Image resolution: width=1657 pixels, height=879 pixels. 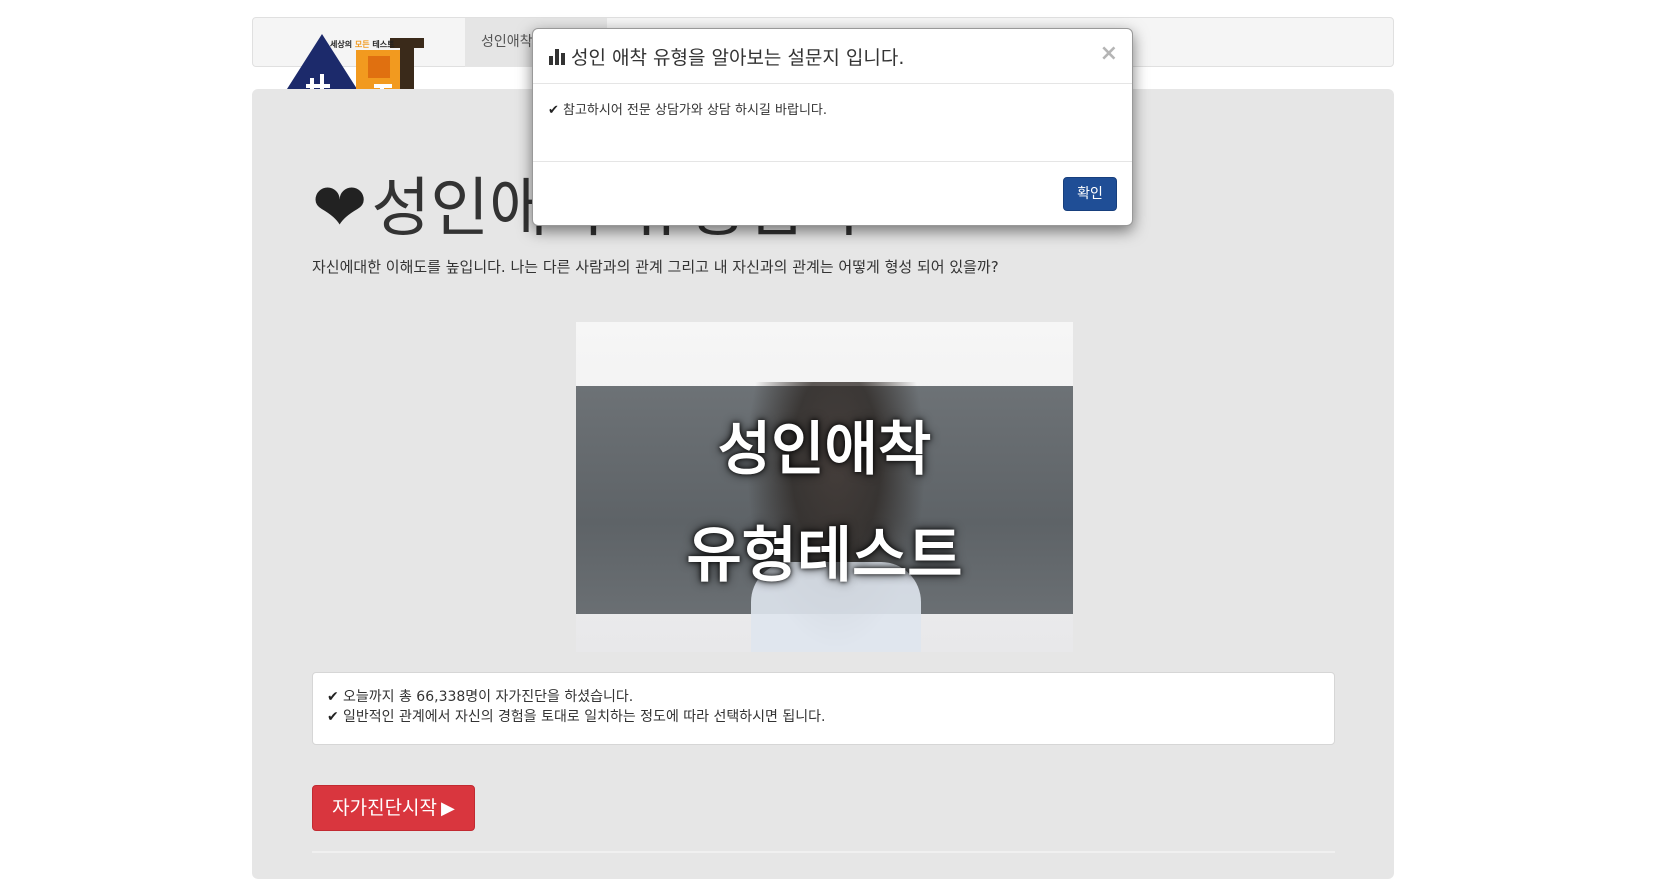 What do you see at coordinates (695, 110) in the screenshot?
I see `modal-body-text: 참고하시어 전문 상담가와 상담 하시길 바랍니다.` at bounding box center [695, 110].